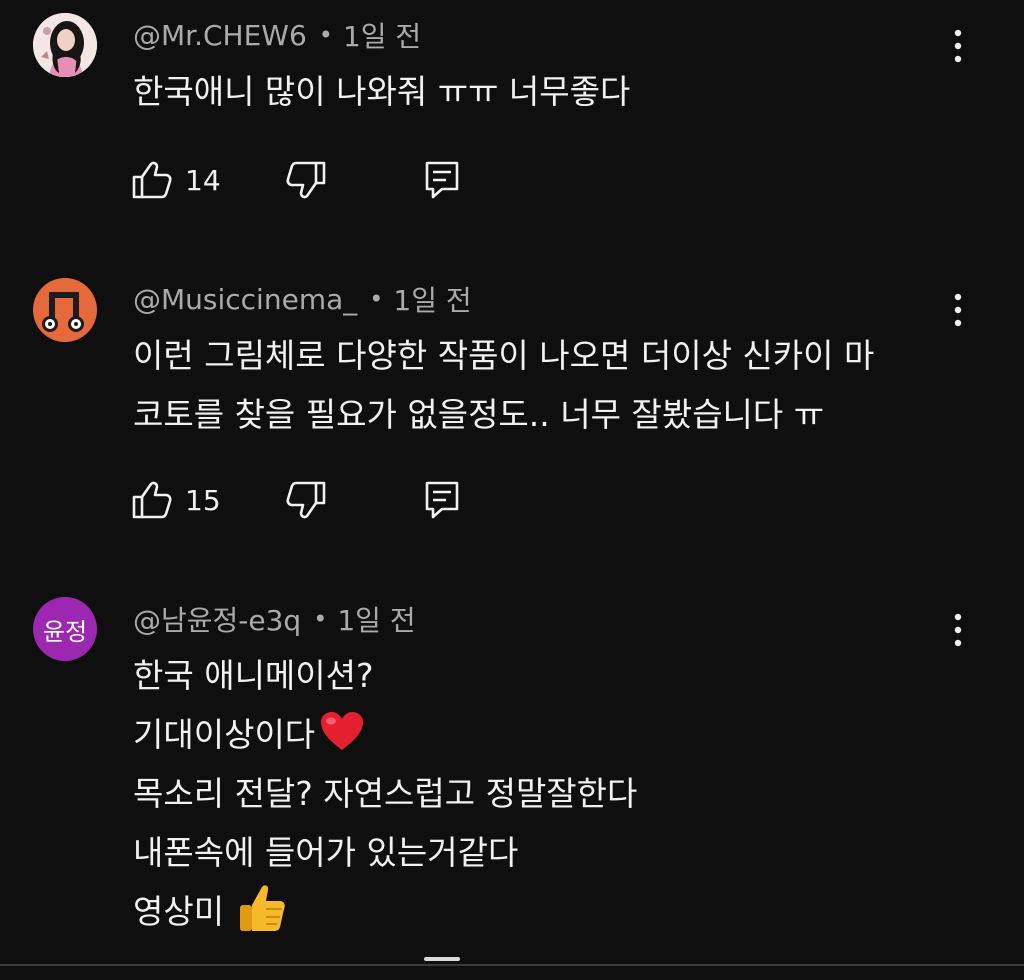  What do you see at coordinates (245, 299) in the screenshot?
I see `comment-author: @Musiccinema_` at bounding box center [245, 299].